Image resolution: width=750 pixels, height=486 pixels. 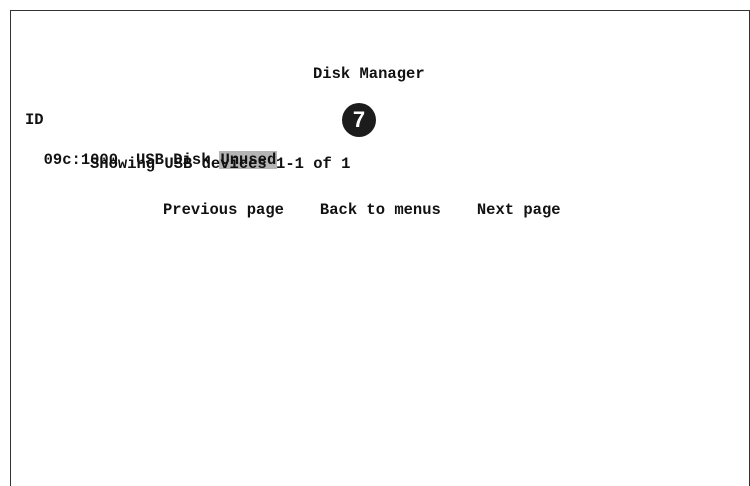 What do you see at coordinates (369, 74) in the screenshot?
I see `page-title: Disk Manager` at bounding box center [369, 74].